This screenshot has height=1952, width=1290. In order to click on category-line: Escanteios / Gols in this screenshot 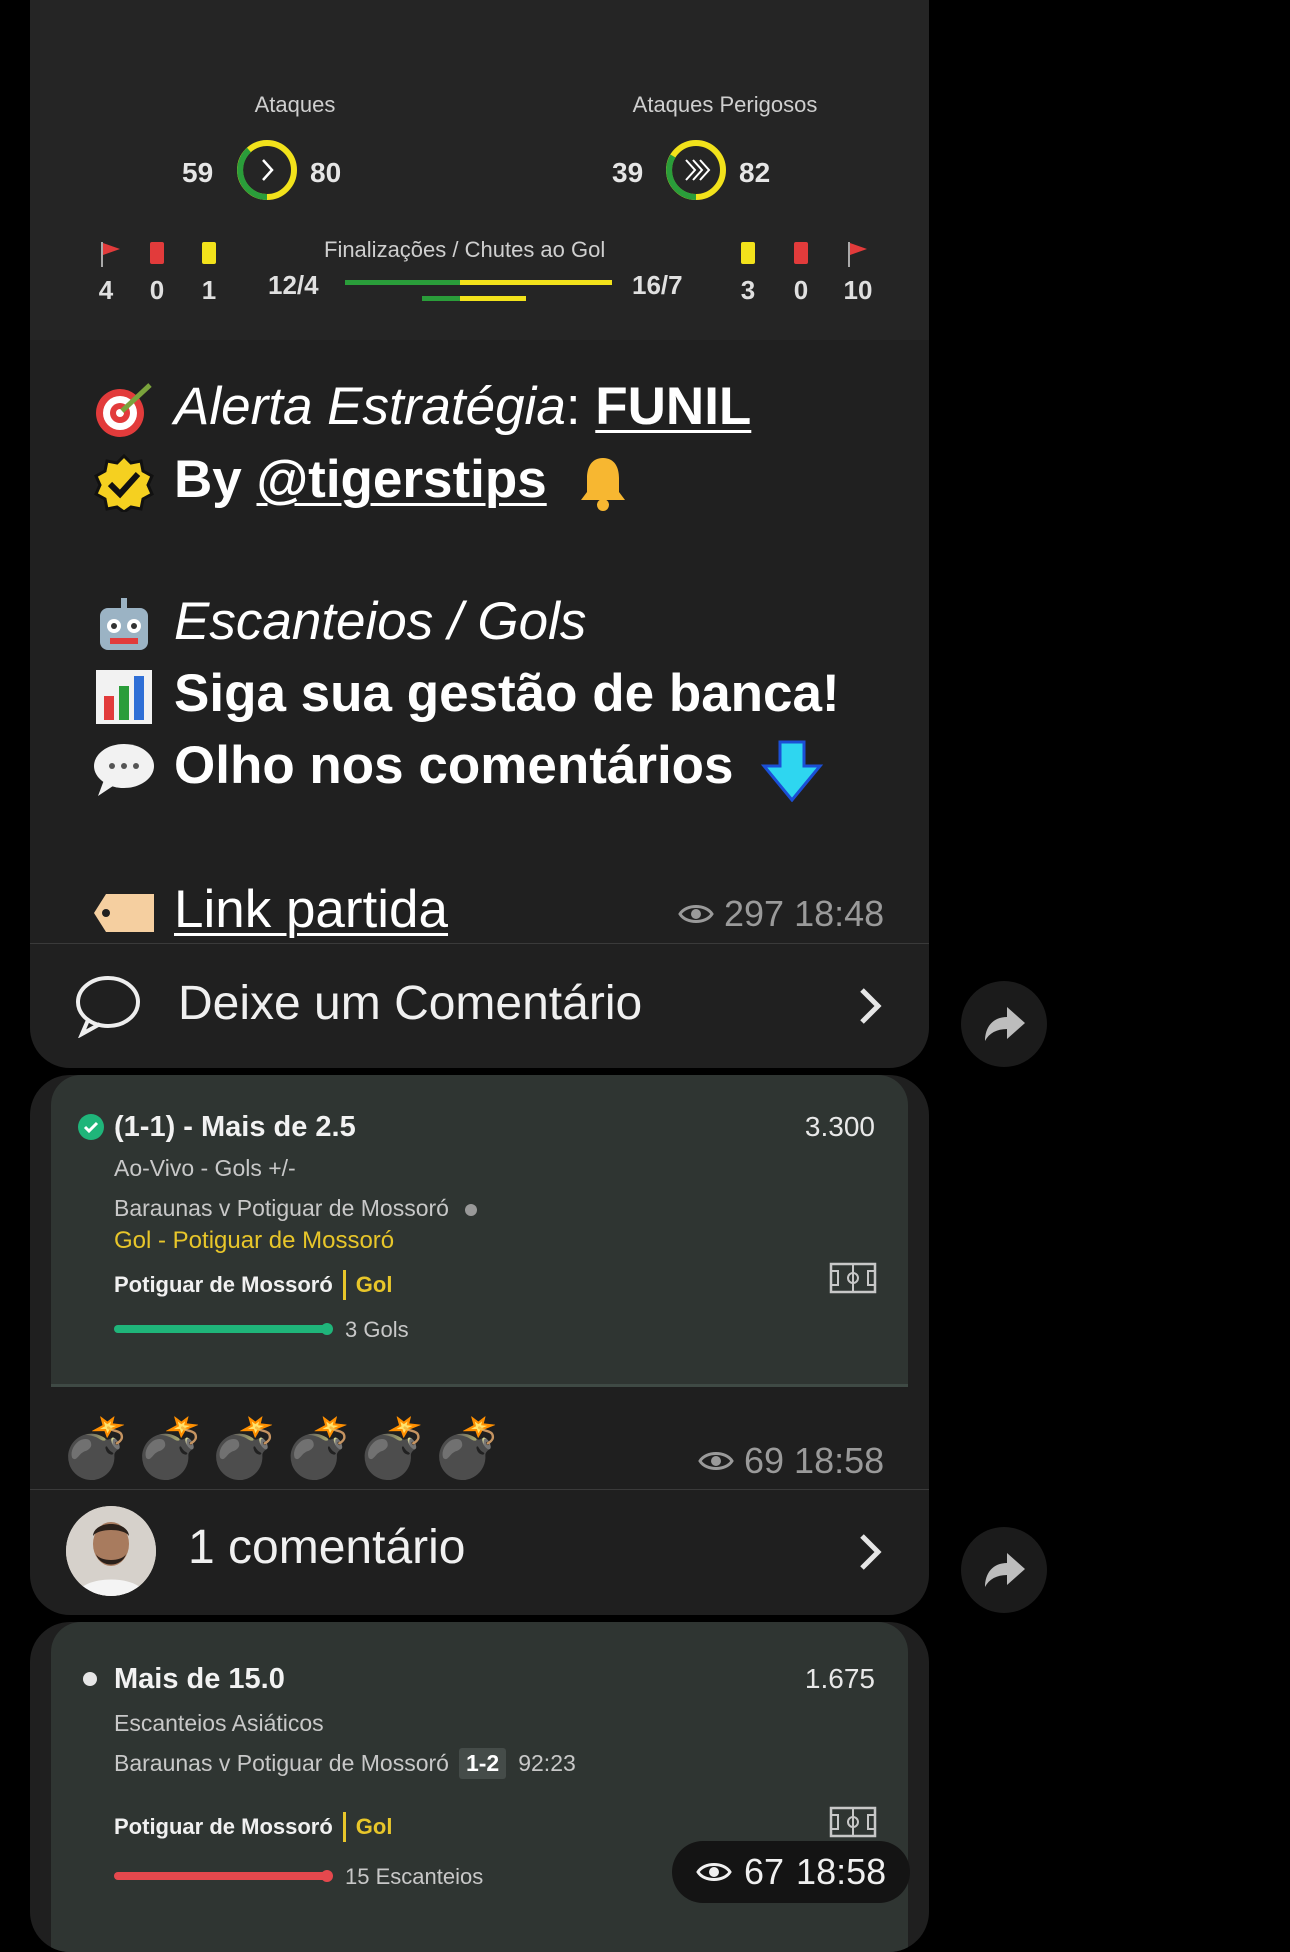, I will do `click(339, 622)`.